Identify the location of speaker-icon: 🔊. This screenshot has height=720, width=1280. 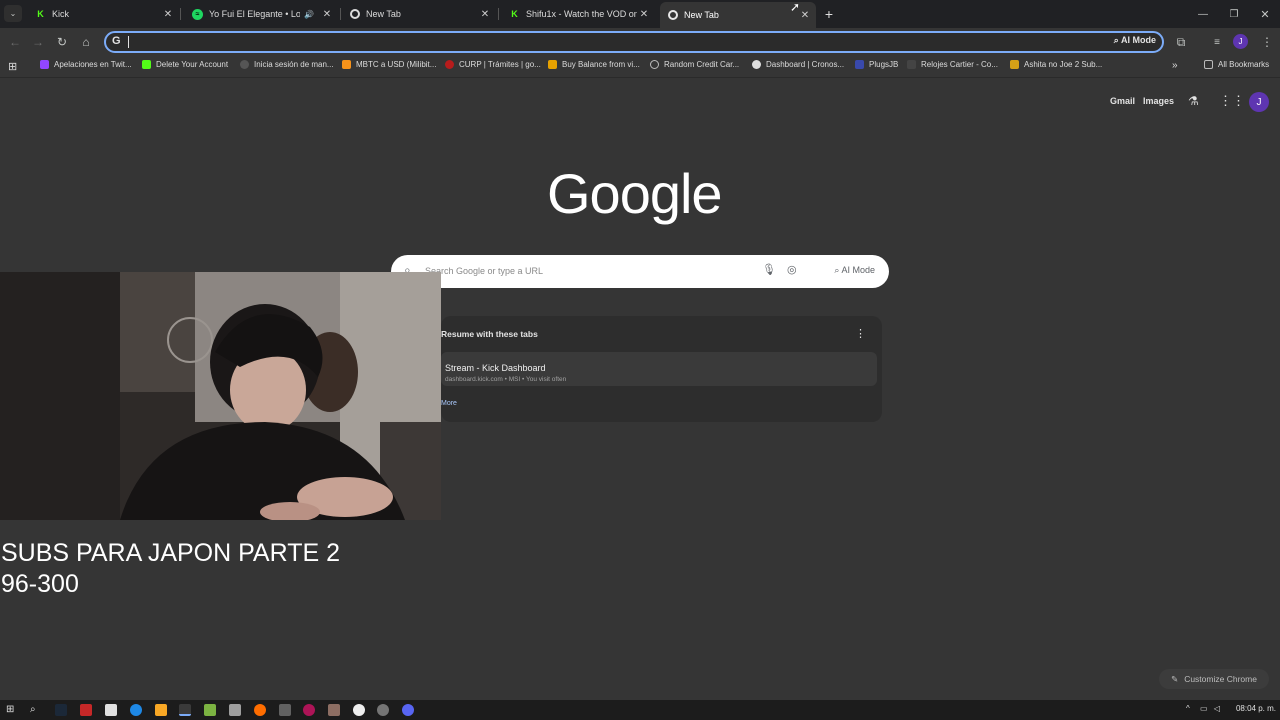
(309, 14).